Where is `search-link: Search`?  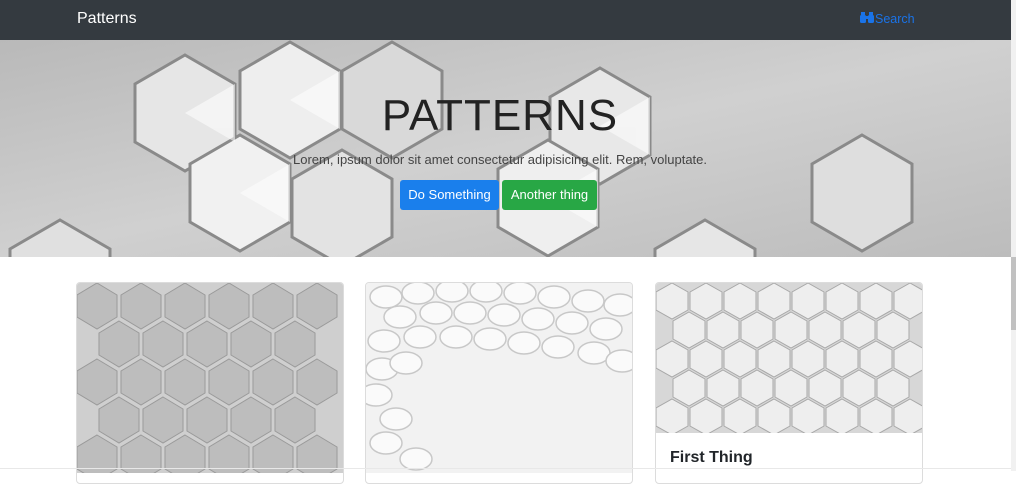 search-link: Search is located at coordinates (887, 19).